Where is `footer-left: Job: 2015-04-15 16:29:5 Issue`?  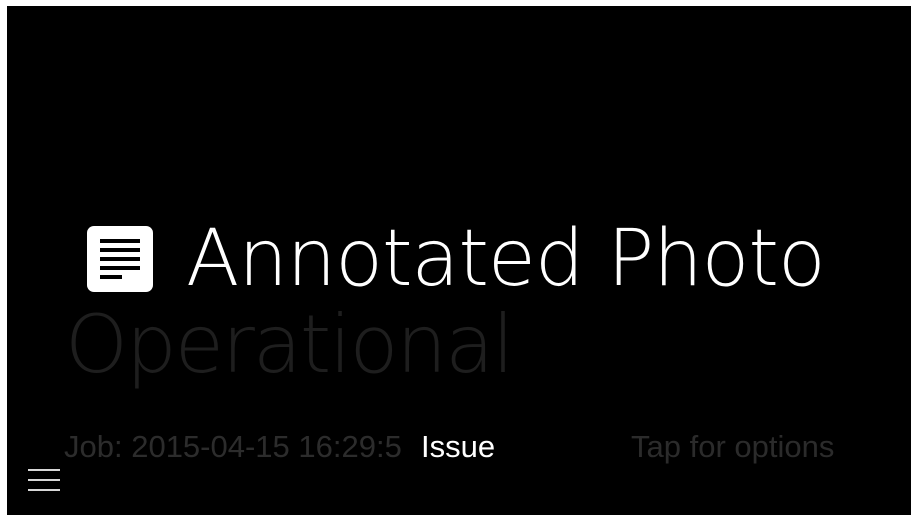
footer-left: Job: 2015-04-15 16:29:5 Issue is located at coordinates (279, 447).